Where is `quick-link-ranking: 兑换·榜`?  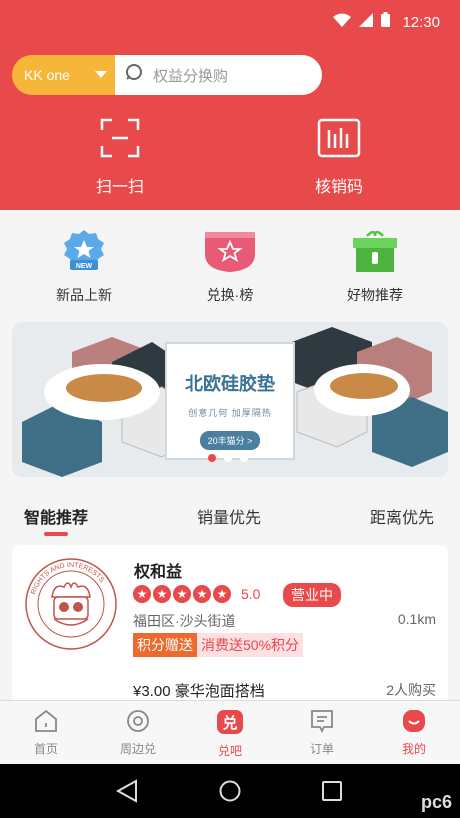
quick-link-ranking: 兑换·榜 is located at coordinates (230, 266).